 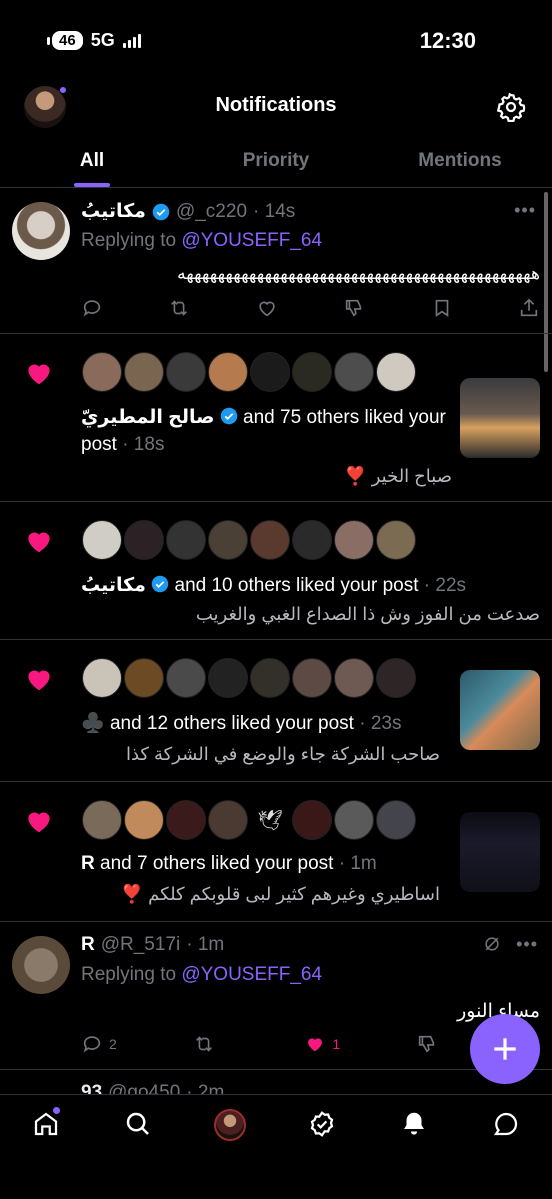 What do you see at coordinates (113, 585) in the screenshot?
I see `liker-name: مكاتيبُ` at bounding box center [113, 585].